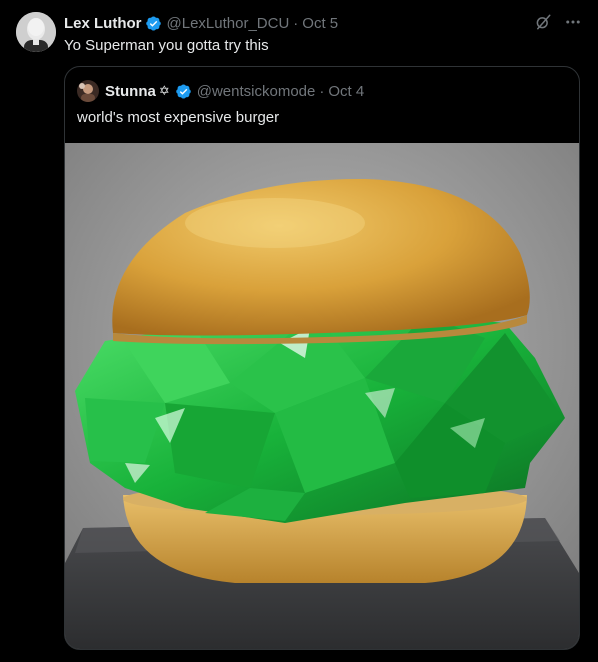  What do you see at coordinates (573, 22) in the screenshot?
I see `more-icon` at bounding box center [573, 22].